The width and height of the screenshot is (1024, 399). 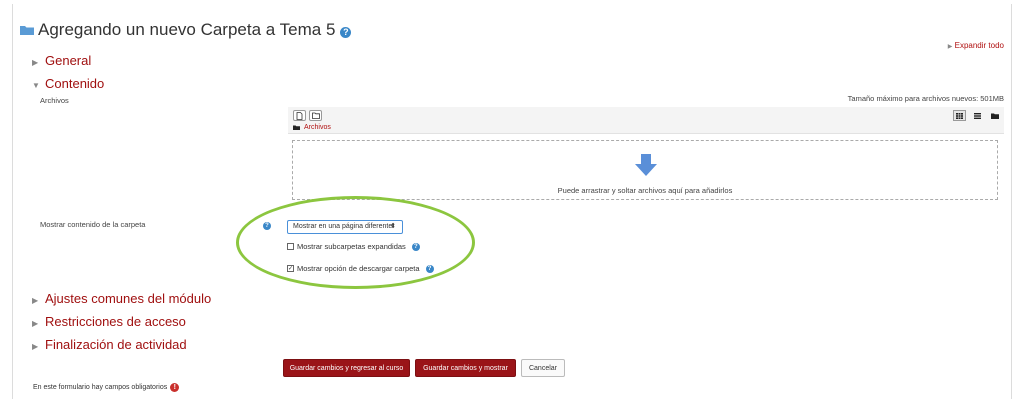 I want to click on list-icon, so click(x=977, y=115).